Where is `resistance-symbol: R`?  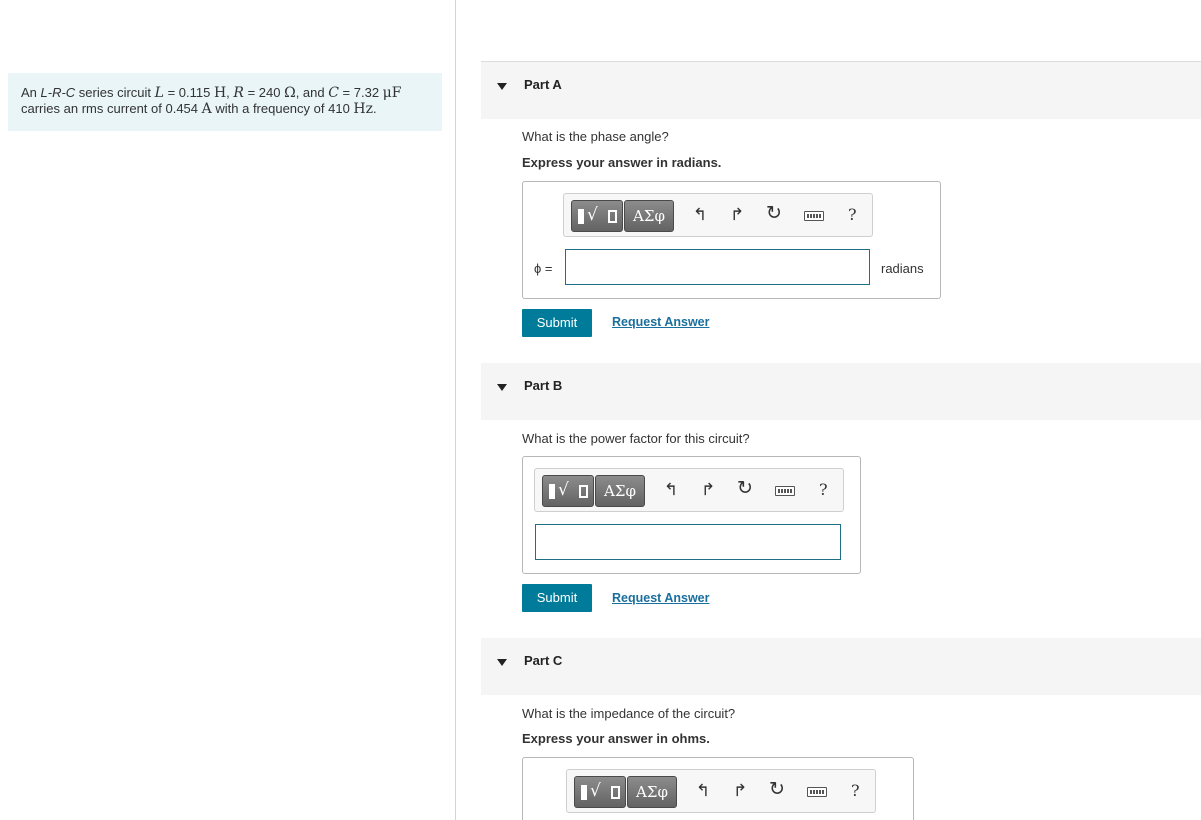 resistance-symbol: R is located at coordinates (238, 93).